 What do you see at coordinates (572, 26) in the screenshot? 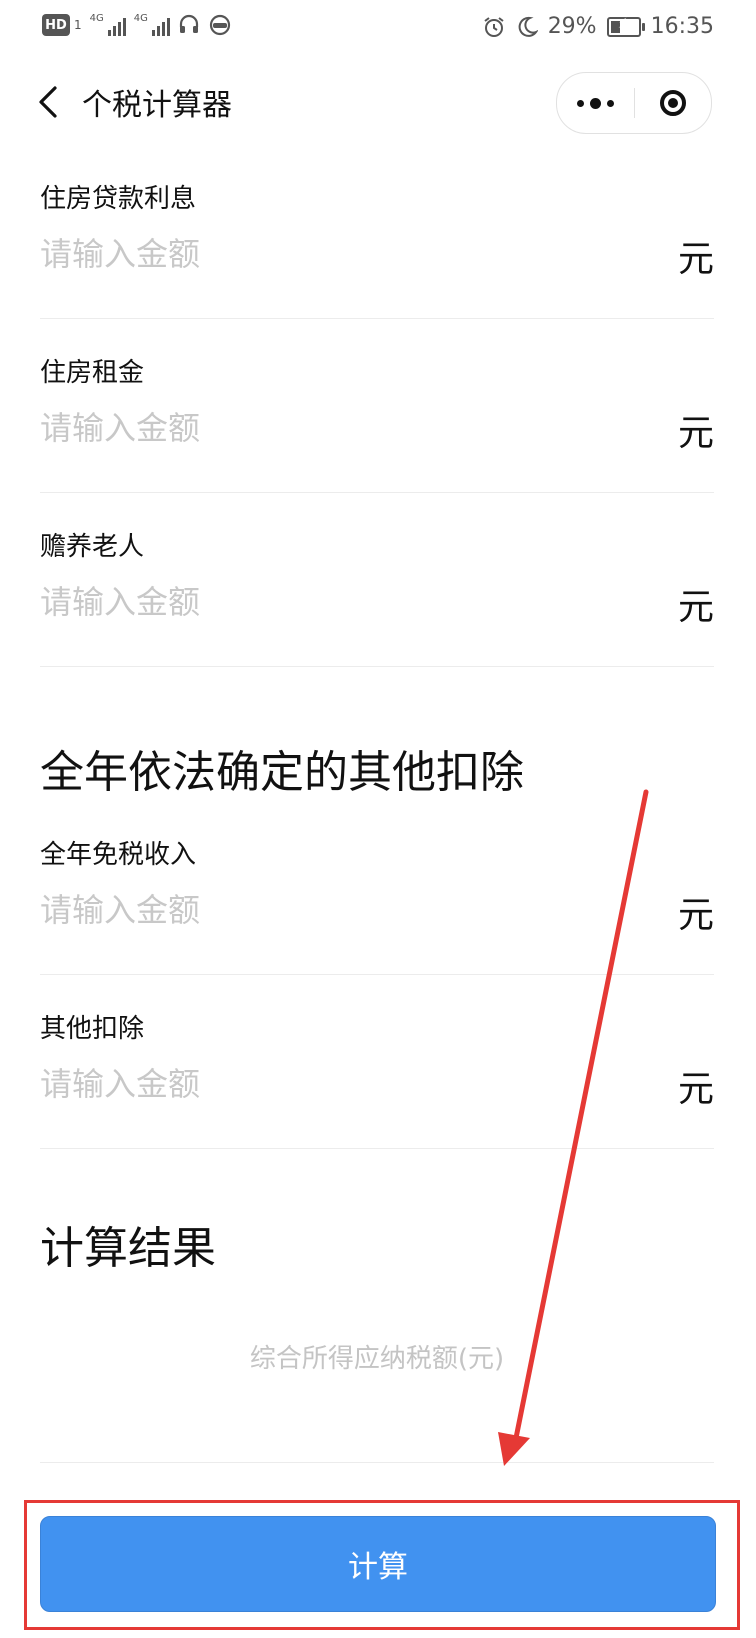
I see `battery-percent: 29%` at bounding box center [572, 26].